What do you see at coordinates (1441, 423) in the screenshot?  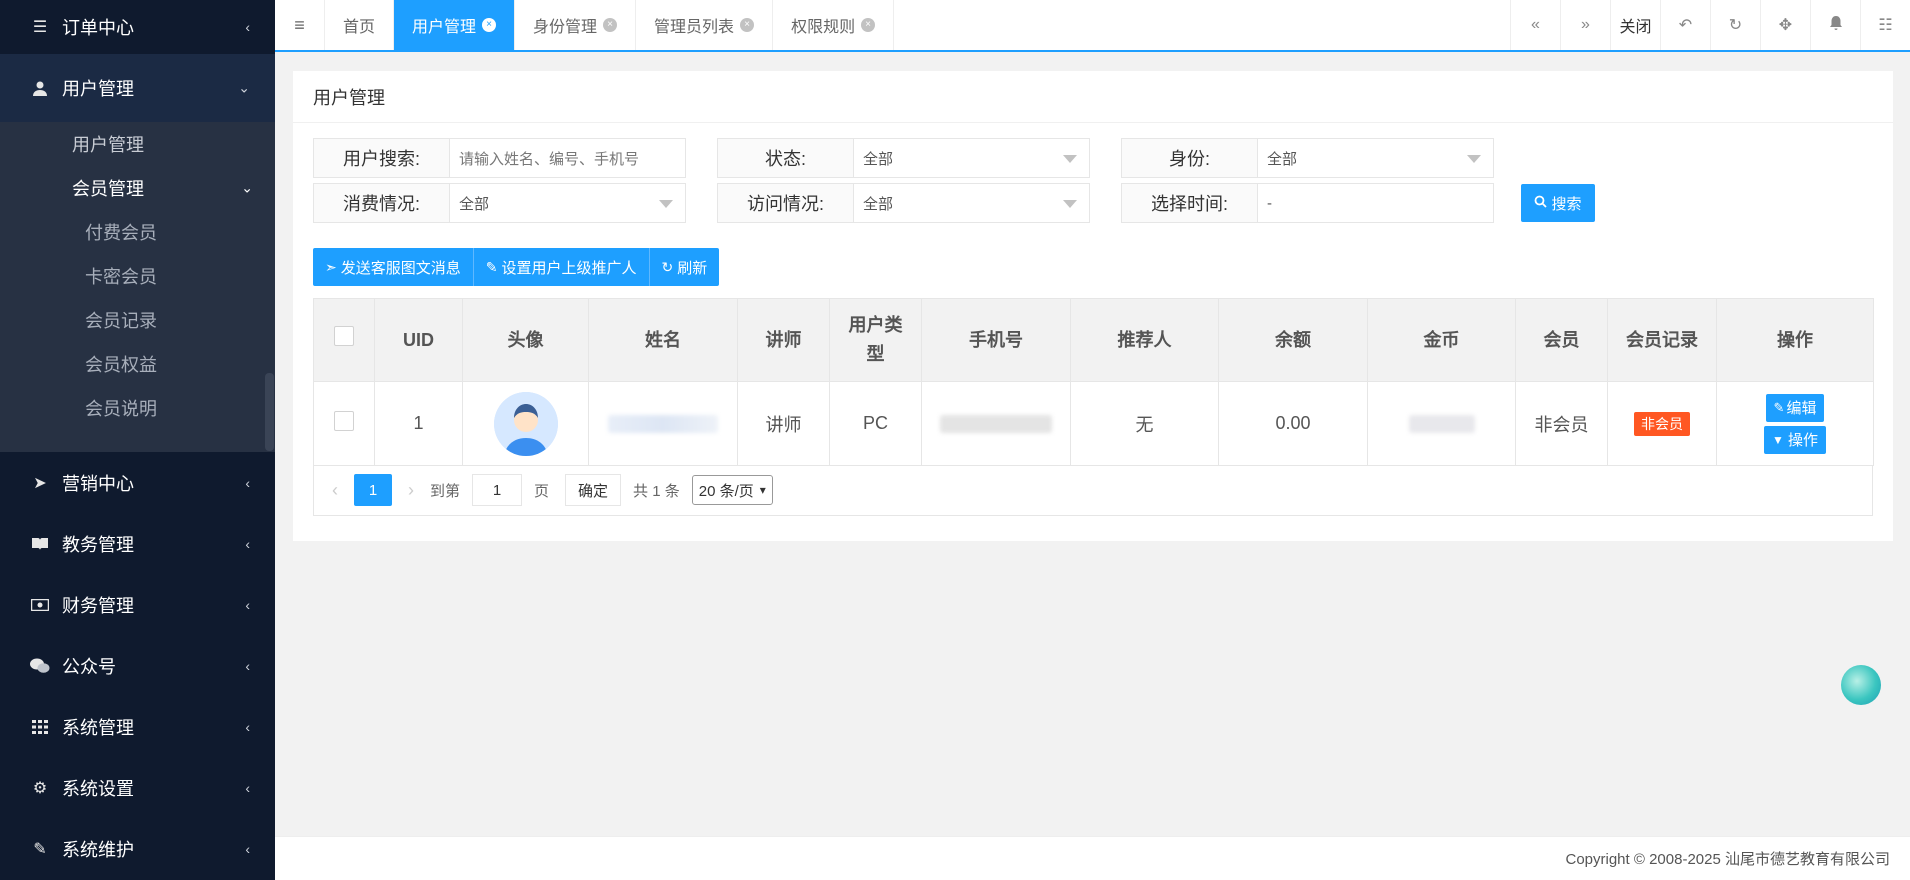 I see `coin-cell` at bounding box center [1441, 423].